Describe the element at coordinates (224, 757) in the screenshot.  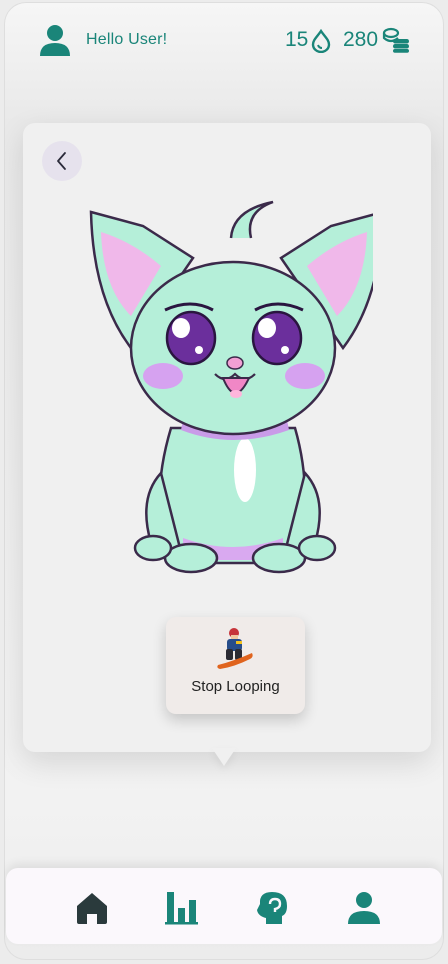
I see `card-pointer` at that location.